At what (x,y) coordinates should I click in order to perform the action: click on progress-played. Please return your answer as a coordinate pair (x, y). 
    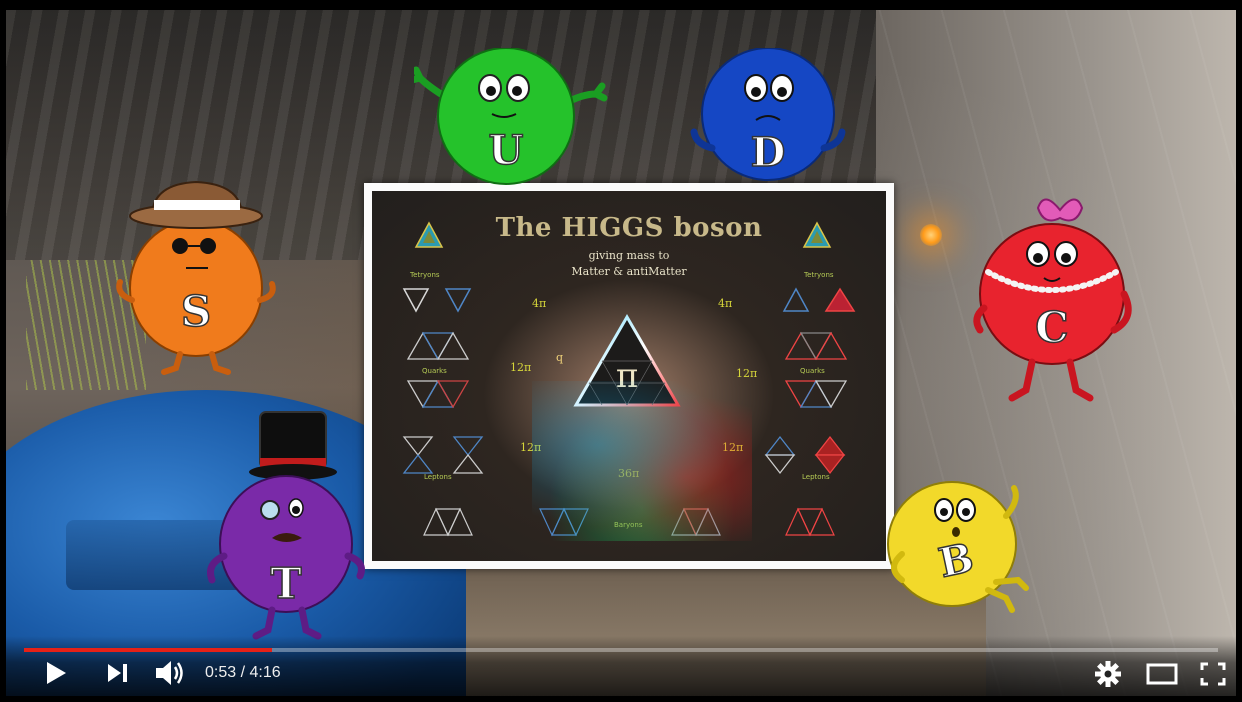
    Looking at the image, I should click on (148, 650).